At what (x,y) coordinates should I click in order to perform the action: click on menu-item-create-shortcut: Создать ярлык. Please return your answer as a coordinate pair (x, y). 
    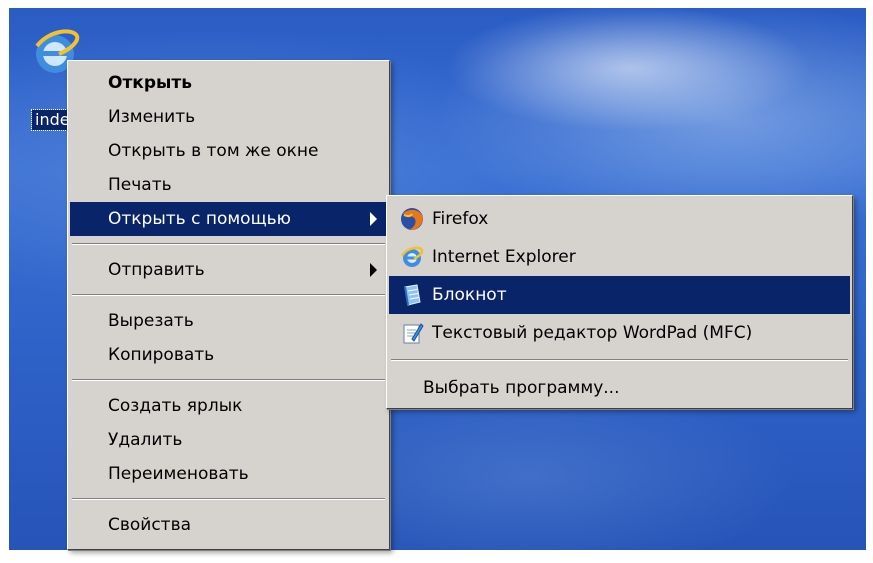
    Looking at the image, I should click on (228, 406).